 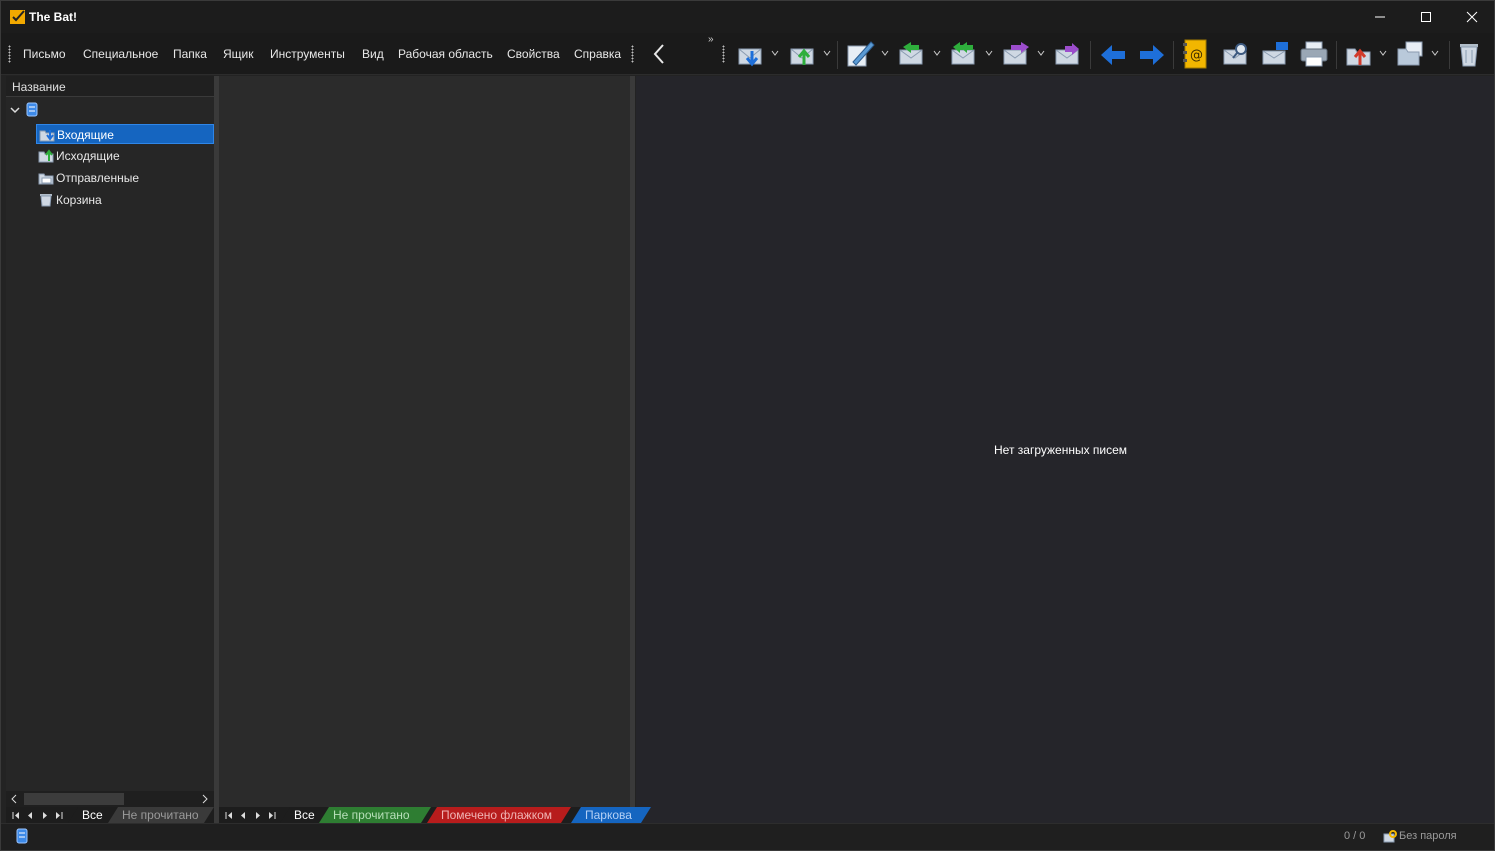 I want to click on close-button, so click(x=1472, y=17).